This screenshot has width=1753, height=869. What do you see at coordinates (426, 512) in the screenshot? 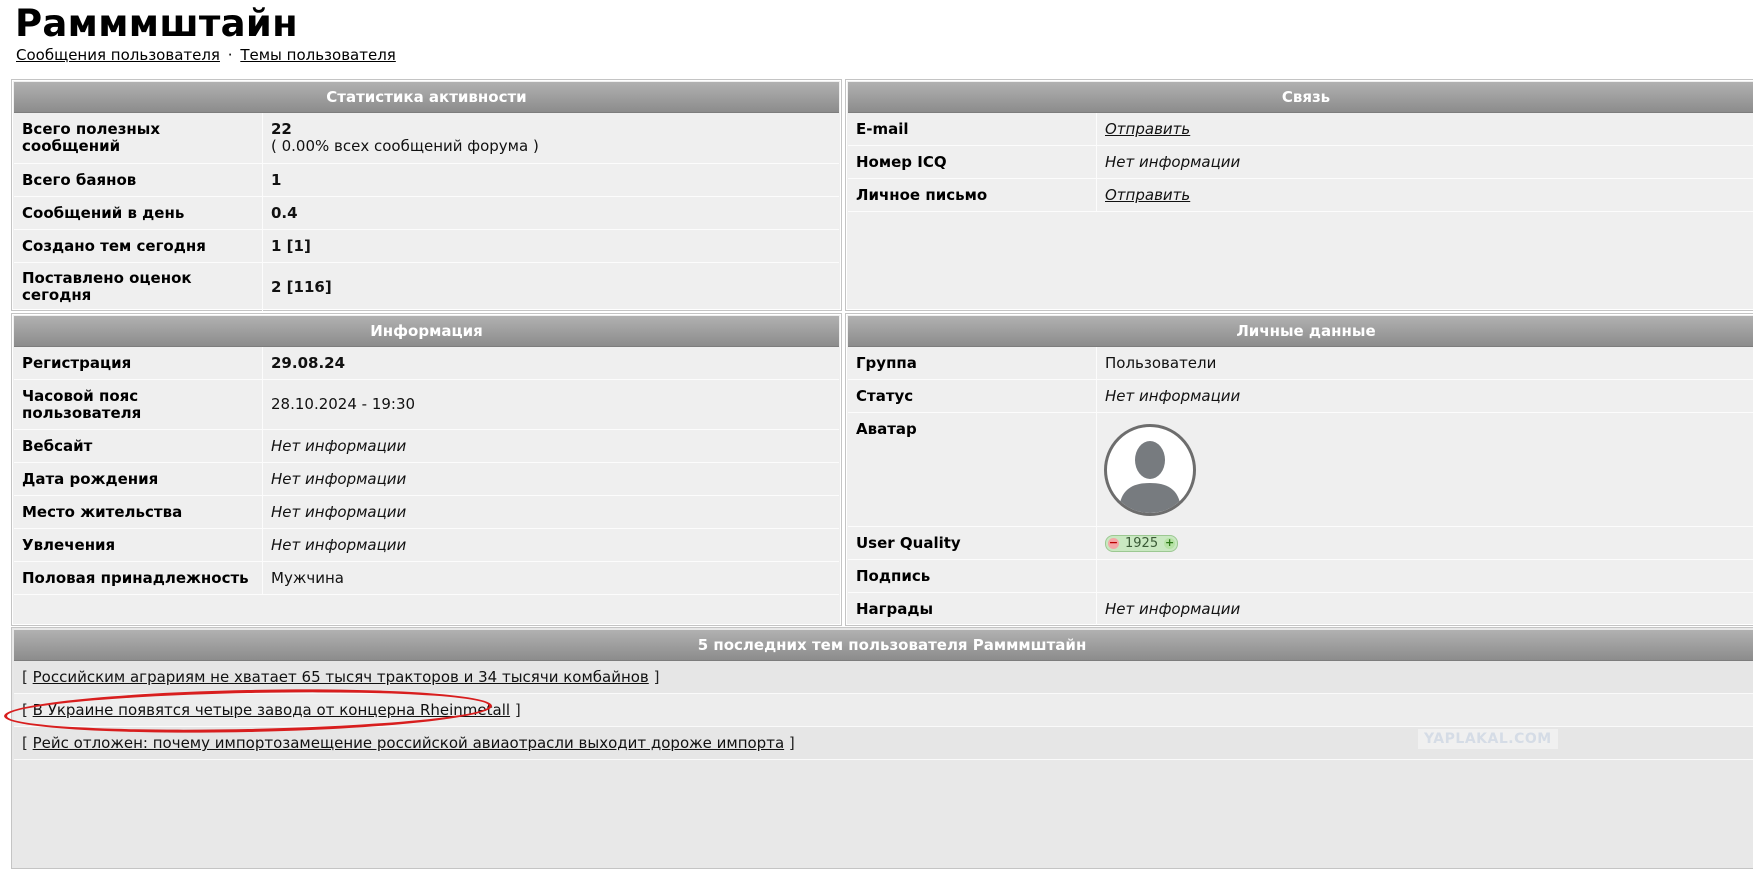
I see `table-row: Место жительства Нет информации` at bounding box center [426, 512].